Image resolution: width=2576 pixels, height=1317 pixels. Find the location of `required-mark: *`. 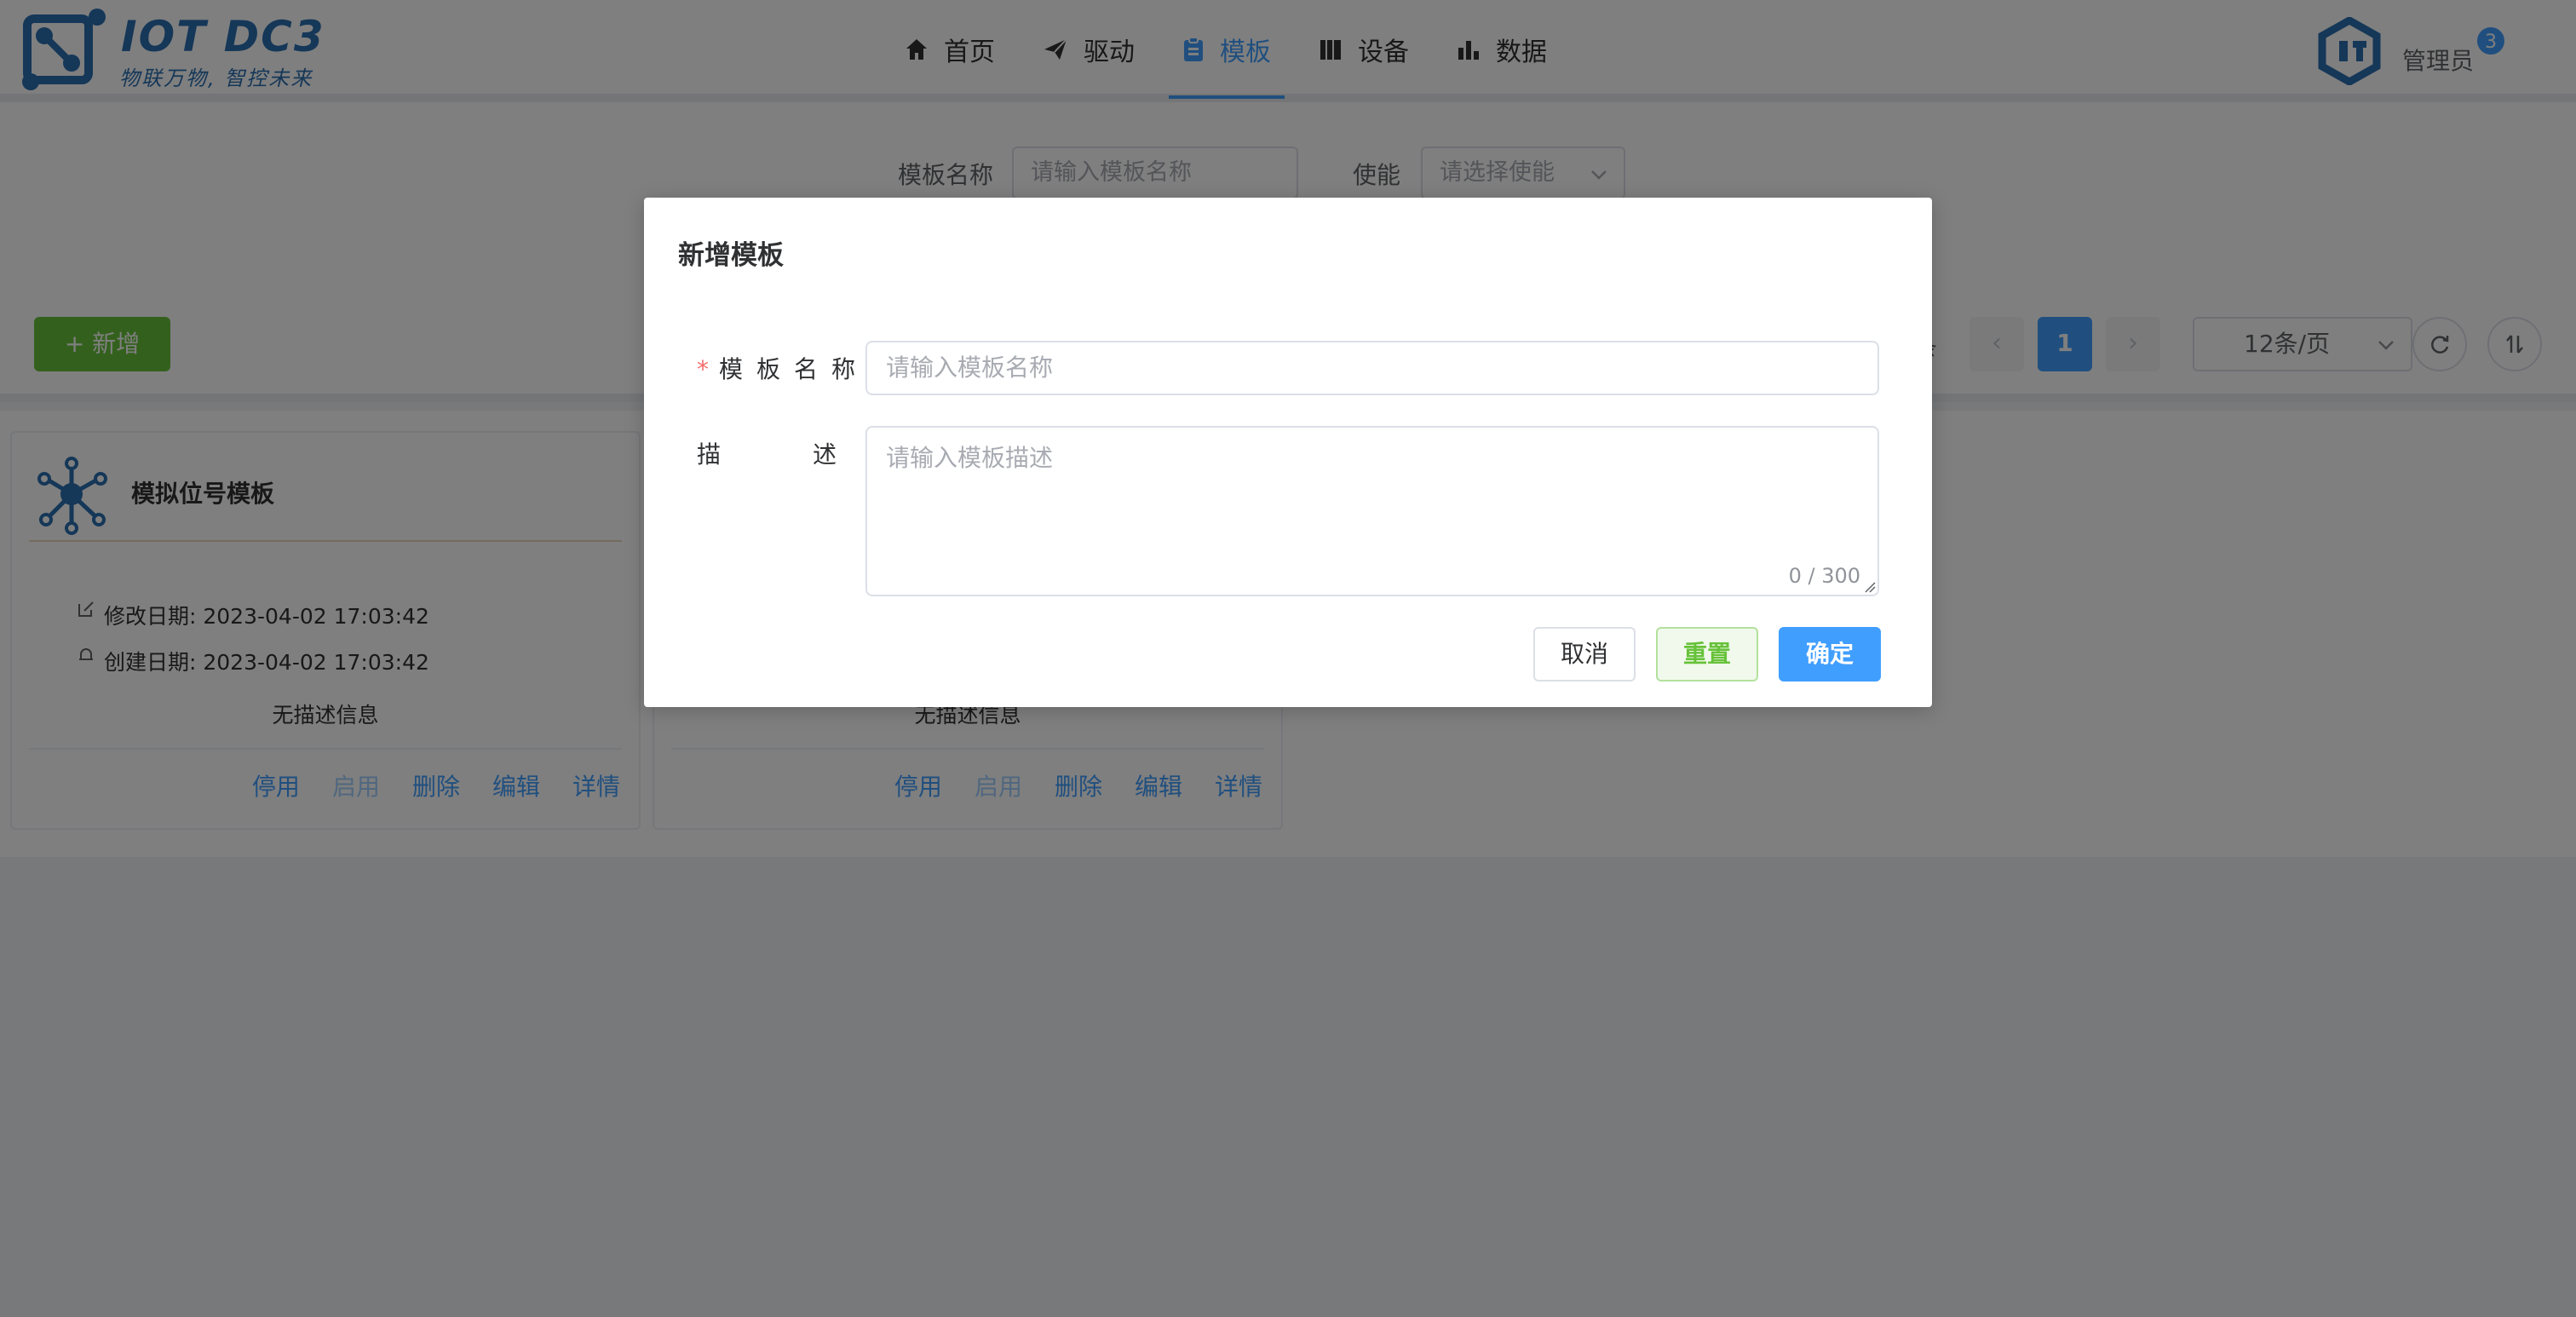

required-mark: * is located at coordinates (703, 369).